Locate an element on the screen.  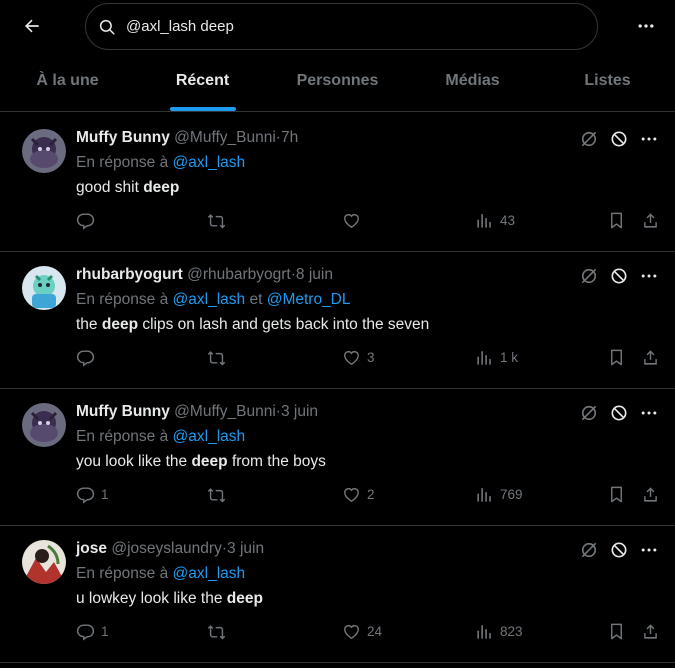
like-count: 2 is located at coordinates (371, 494).